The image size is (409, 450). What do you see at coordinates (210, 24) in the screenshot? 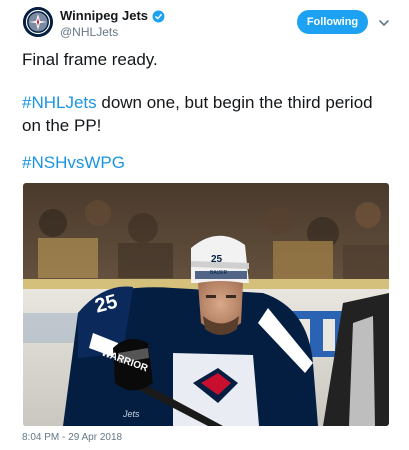
I see `tweet-header: Winnipeg Jets @NHLJets Following` at bounding box center [210, 24].